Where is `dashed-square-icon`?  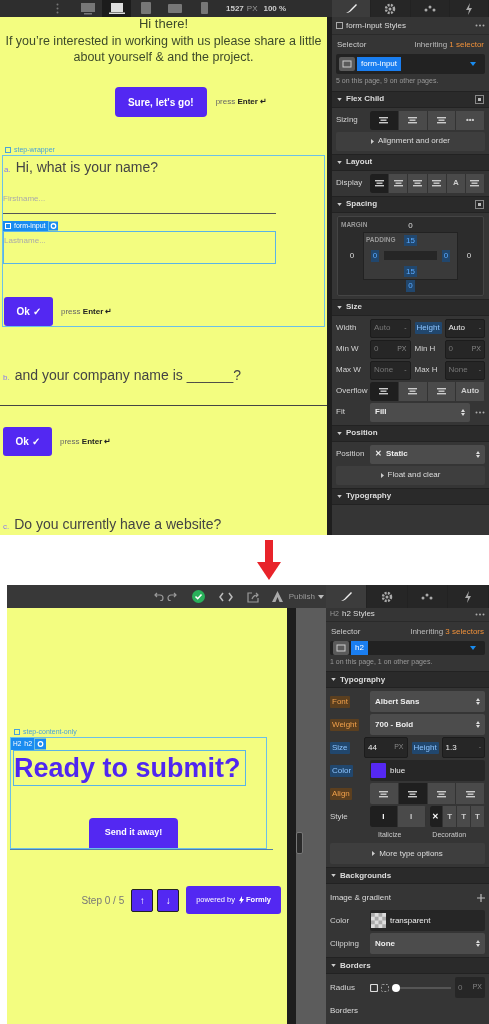
dashed-square-icon is located at coordinates (385, 987).